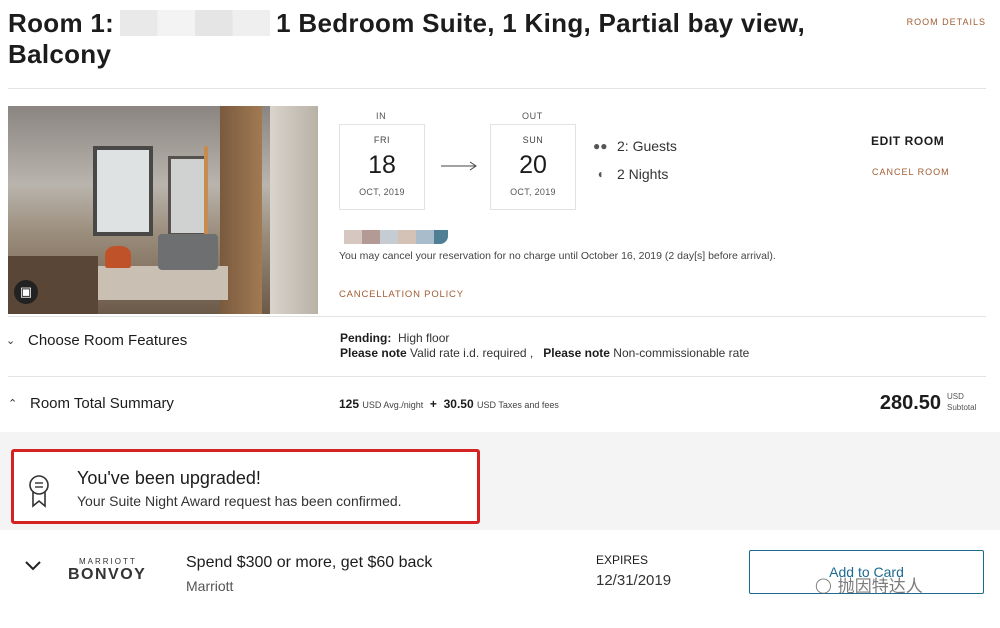 Image resolution: width=1000 pixels, height=628 pixels. I want to click on chevron-down-icon, so click(33, 566).